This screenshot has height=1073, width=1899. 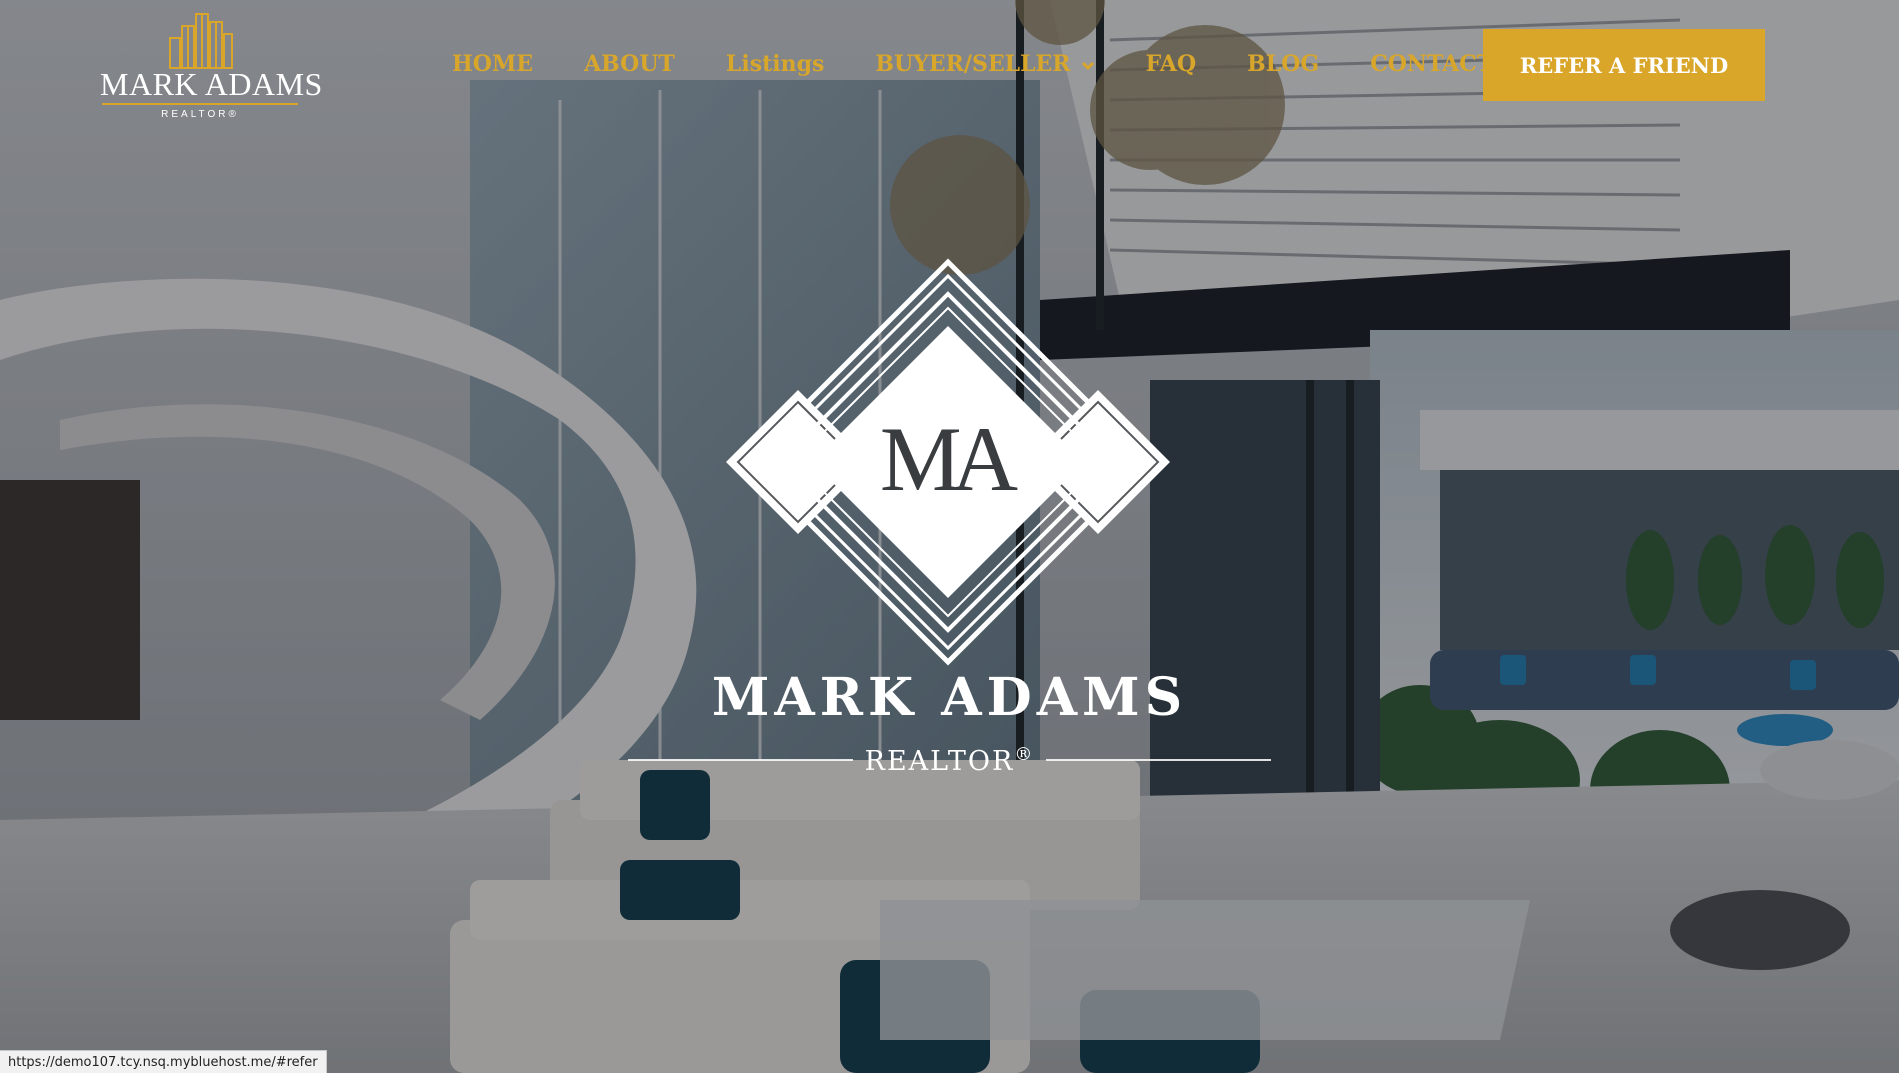 What do you see at coordinates (740, 760) in the screenshot?
I see `subtitle-left-rule` at bounding box center [740, 760].